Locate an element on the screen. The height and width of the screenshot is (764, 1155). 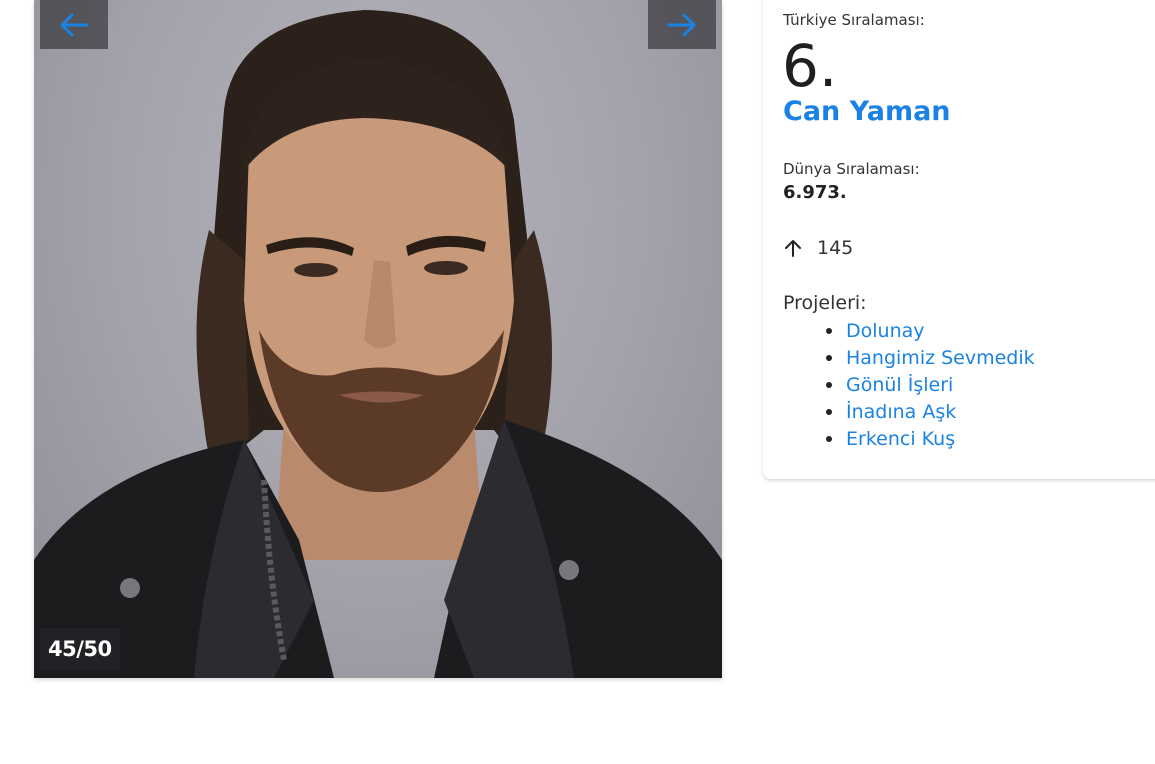
list-item: İnadına Aşk is located at coordinates (930, 413).